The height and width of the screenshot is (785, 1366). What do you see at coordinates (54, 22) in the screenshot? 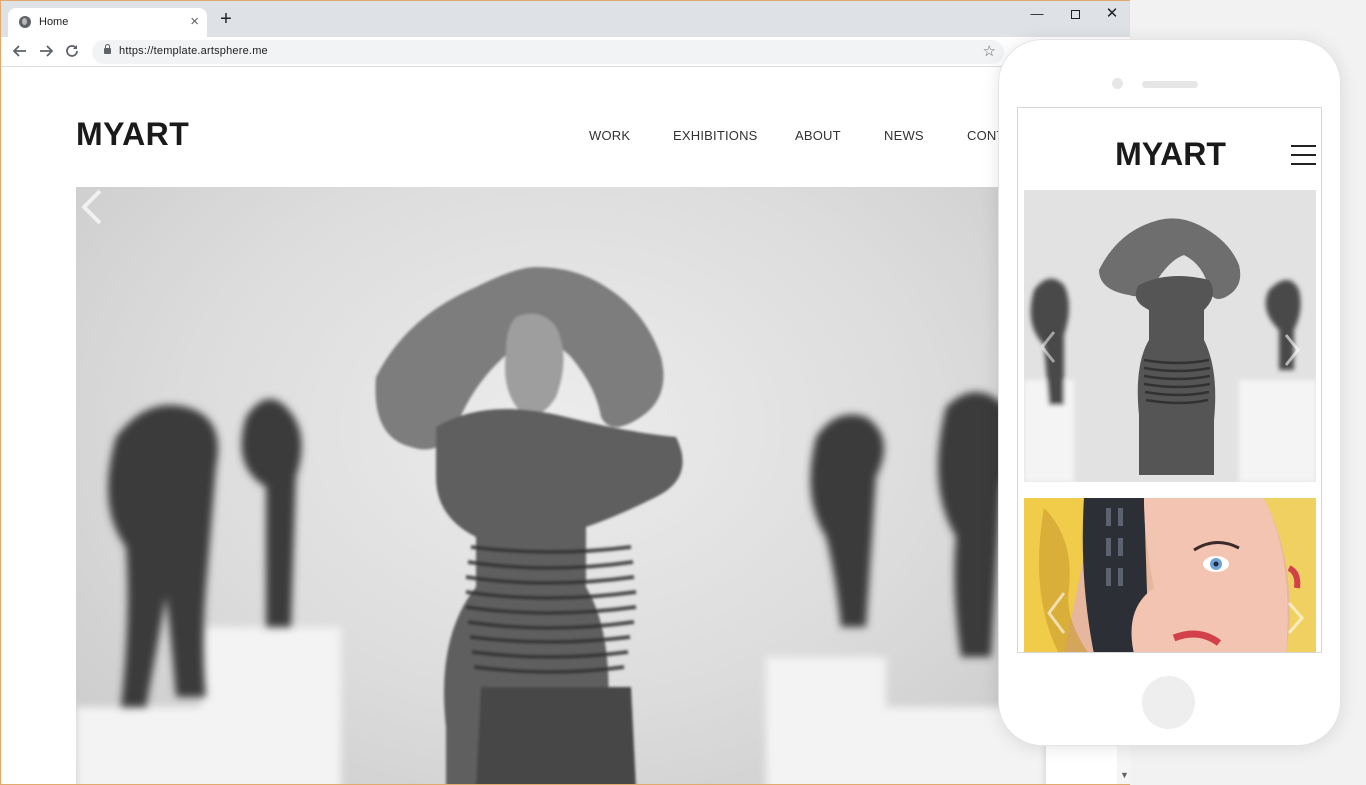
I see `tab-title: Home` at bounding box center [54, 22].